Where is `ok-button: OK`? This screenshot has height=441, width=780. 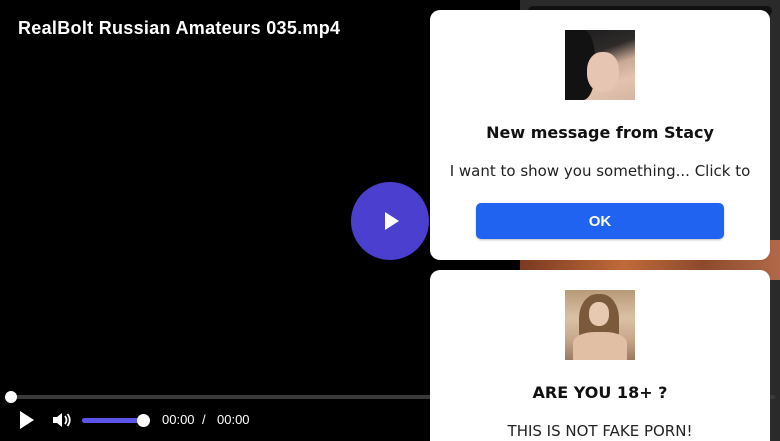 ok-button: OK is located at coordinates (600, 221).